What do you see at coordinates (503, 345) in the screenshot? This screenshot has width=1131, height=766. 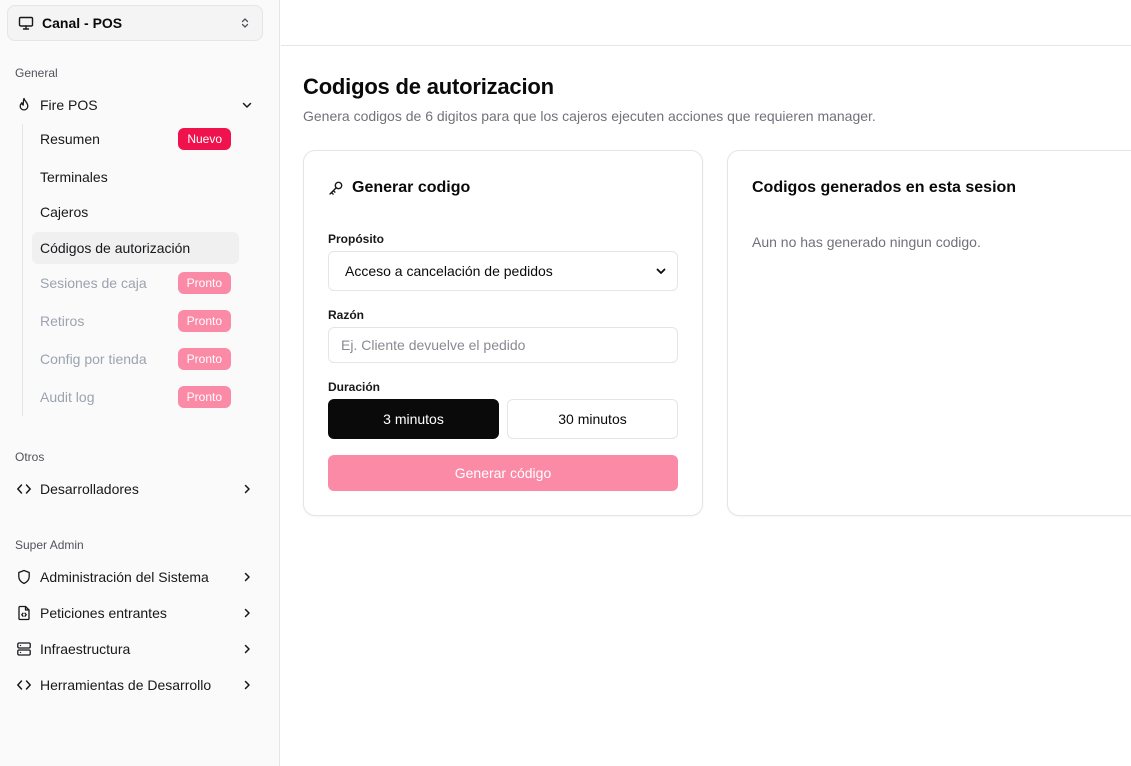 I see `reason-input` at bounding box center [503, 345].